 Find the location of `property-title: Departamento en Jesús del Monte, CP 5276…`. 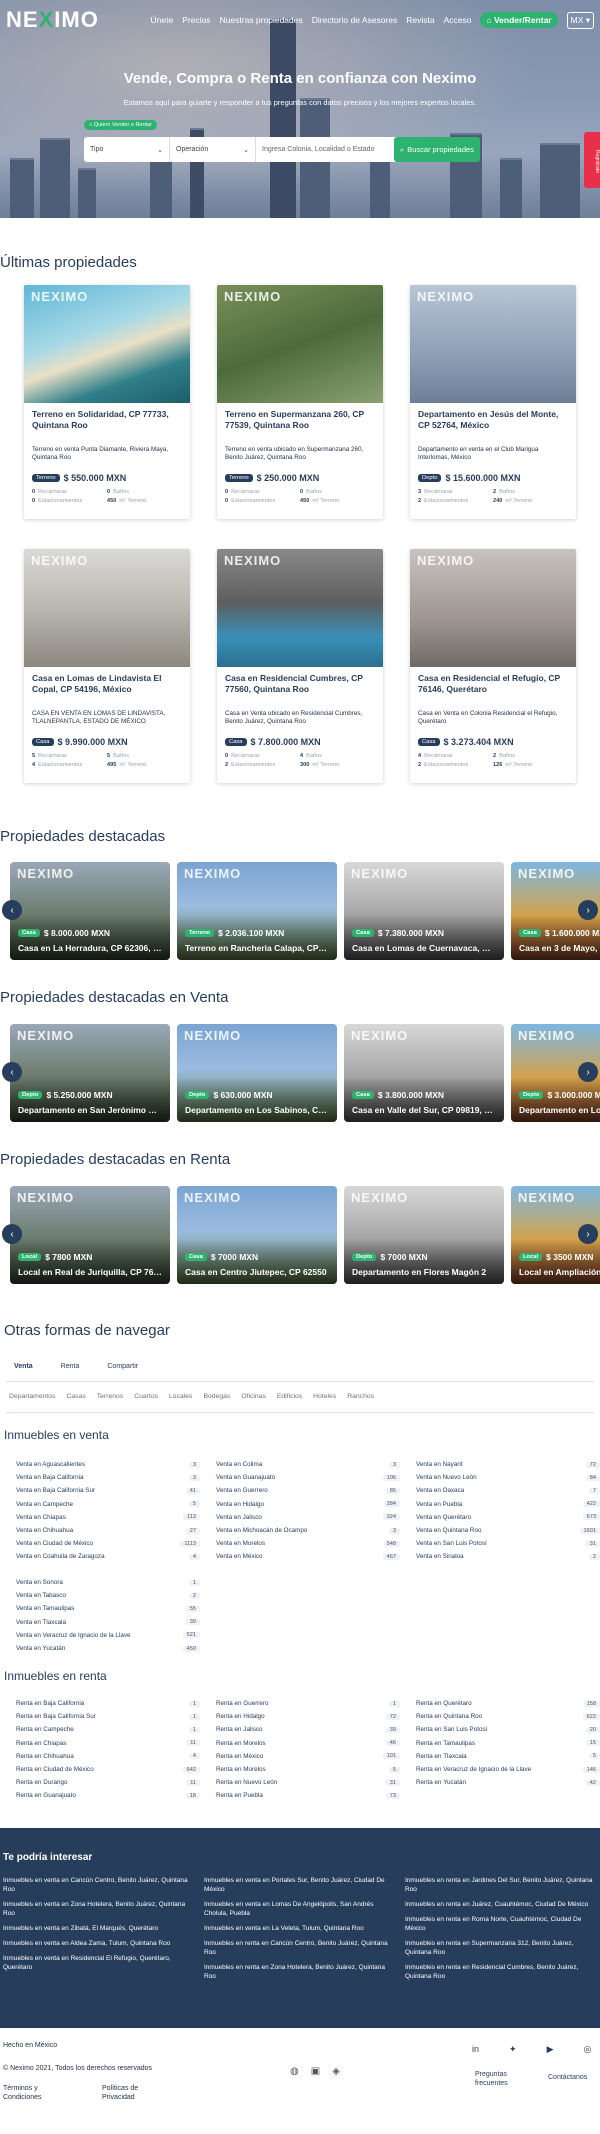

property-title: Departamento en Jesús del Monte, CP 5276… is located at coordinates (493, 425).